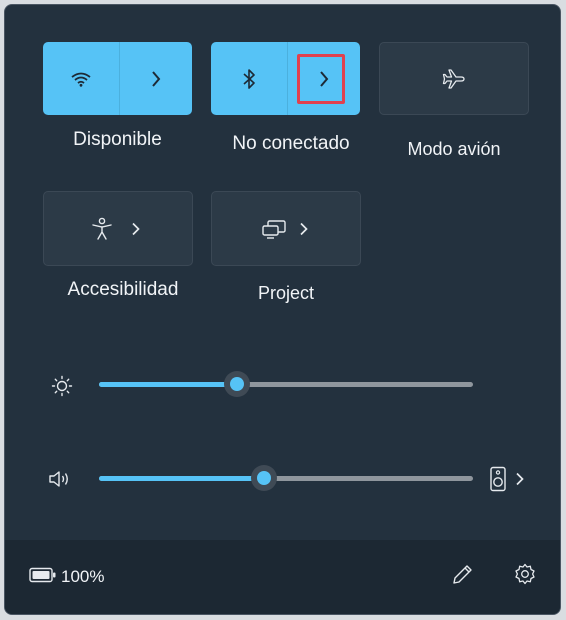  Describe the element at coordinates (42, 575) in the screenshot. I see `battery-icon` at that location.